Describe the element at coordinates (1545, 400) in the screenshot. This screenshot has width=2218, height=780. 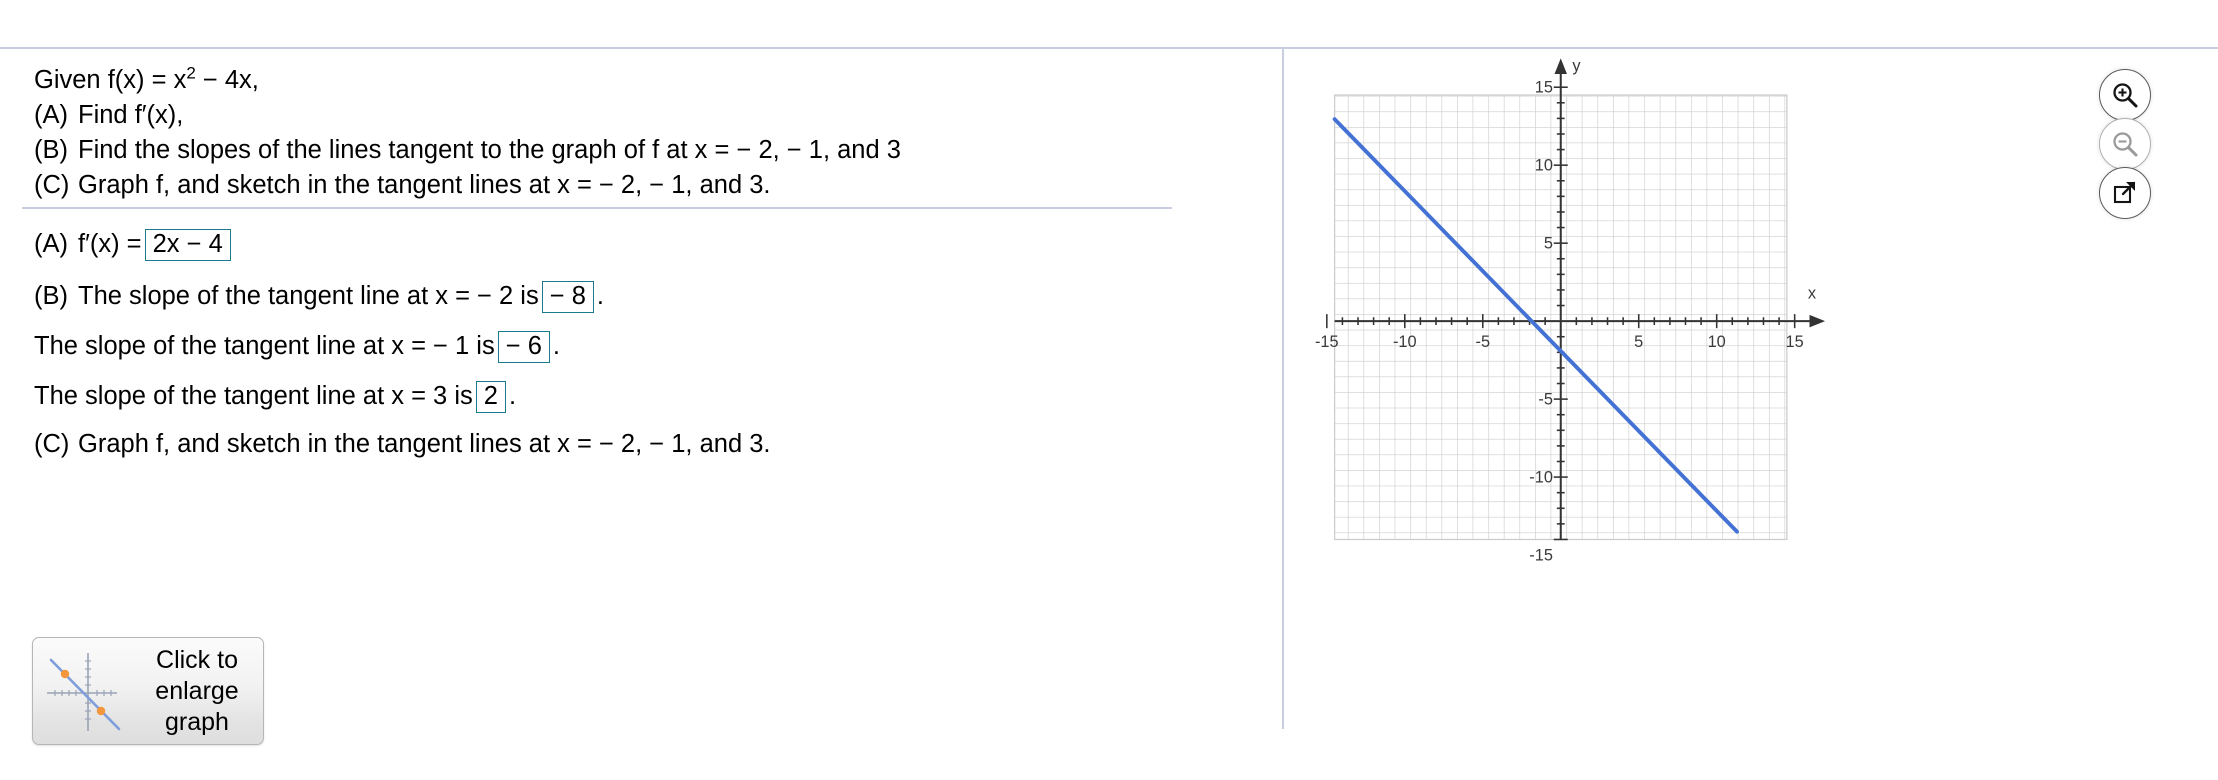
I see `ytick-label-neg5: -5` at that location.